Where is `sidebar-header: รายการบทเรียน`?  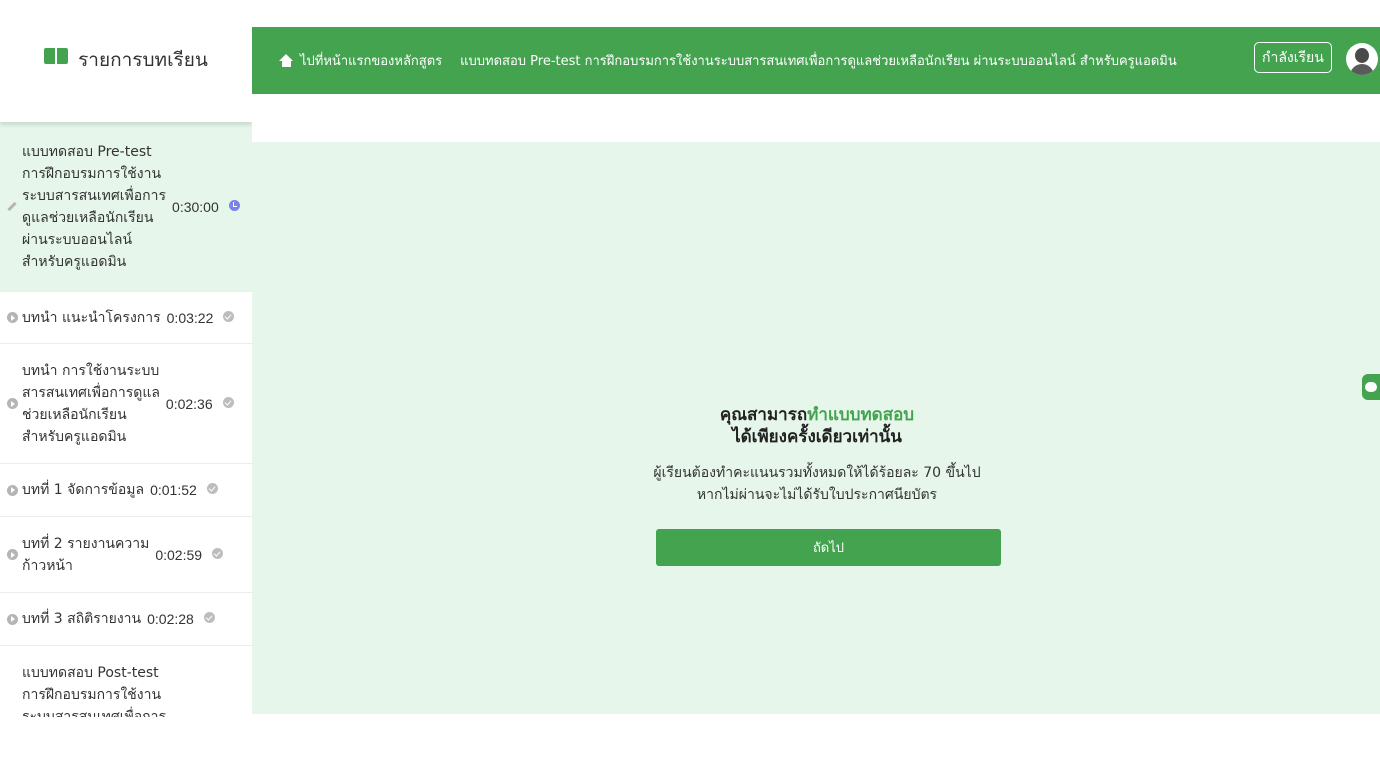 sidebar-header: รายการบทเรียน is located at coordinates (126, 74).